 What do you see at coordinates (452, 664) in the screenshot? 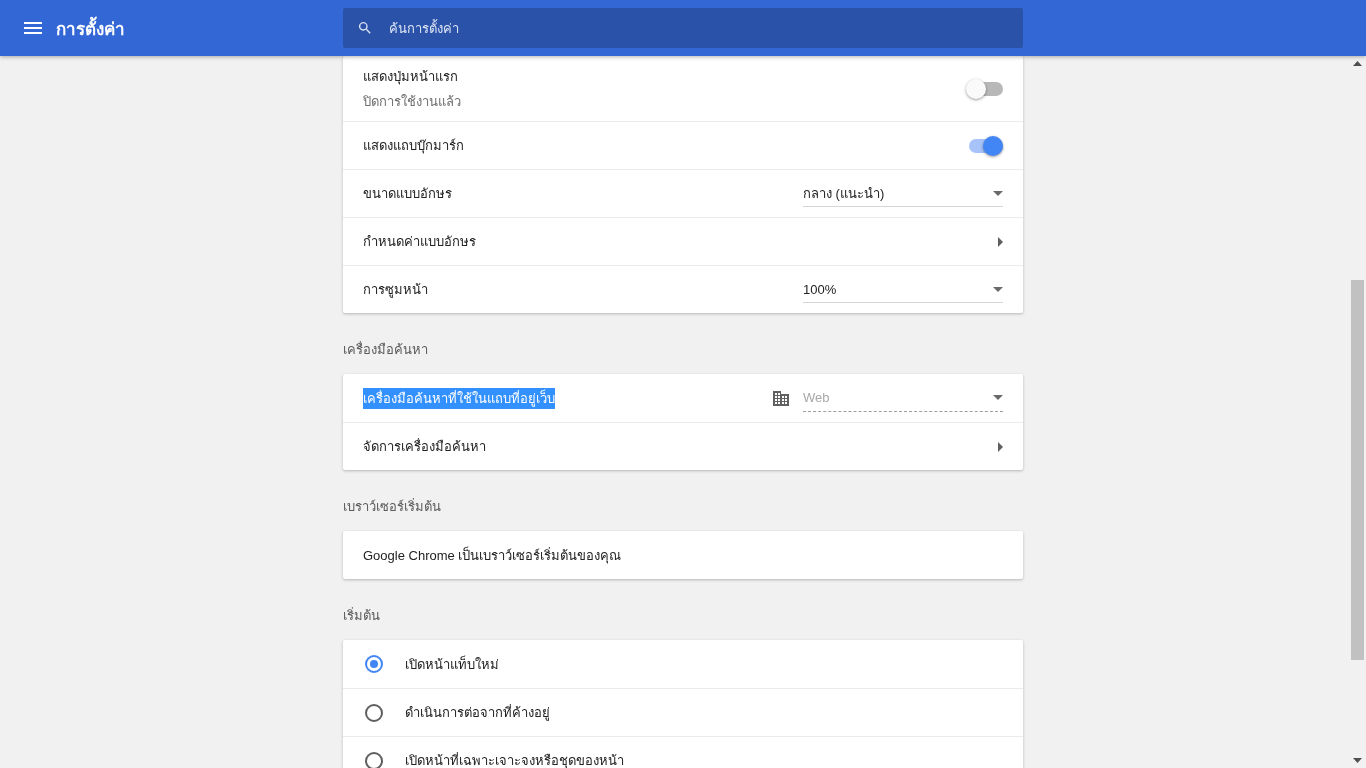
I see `setting-label: เปิดหน้าแท็บใหม่` at bounding box center [452, 664].